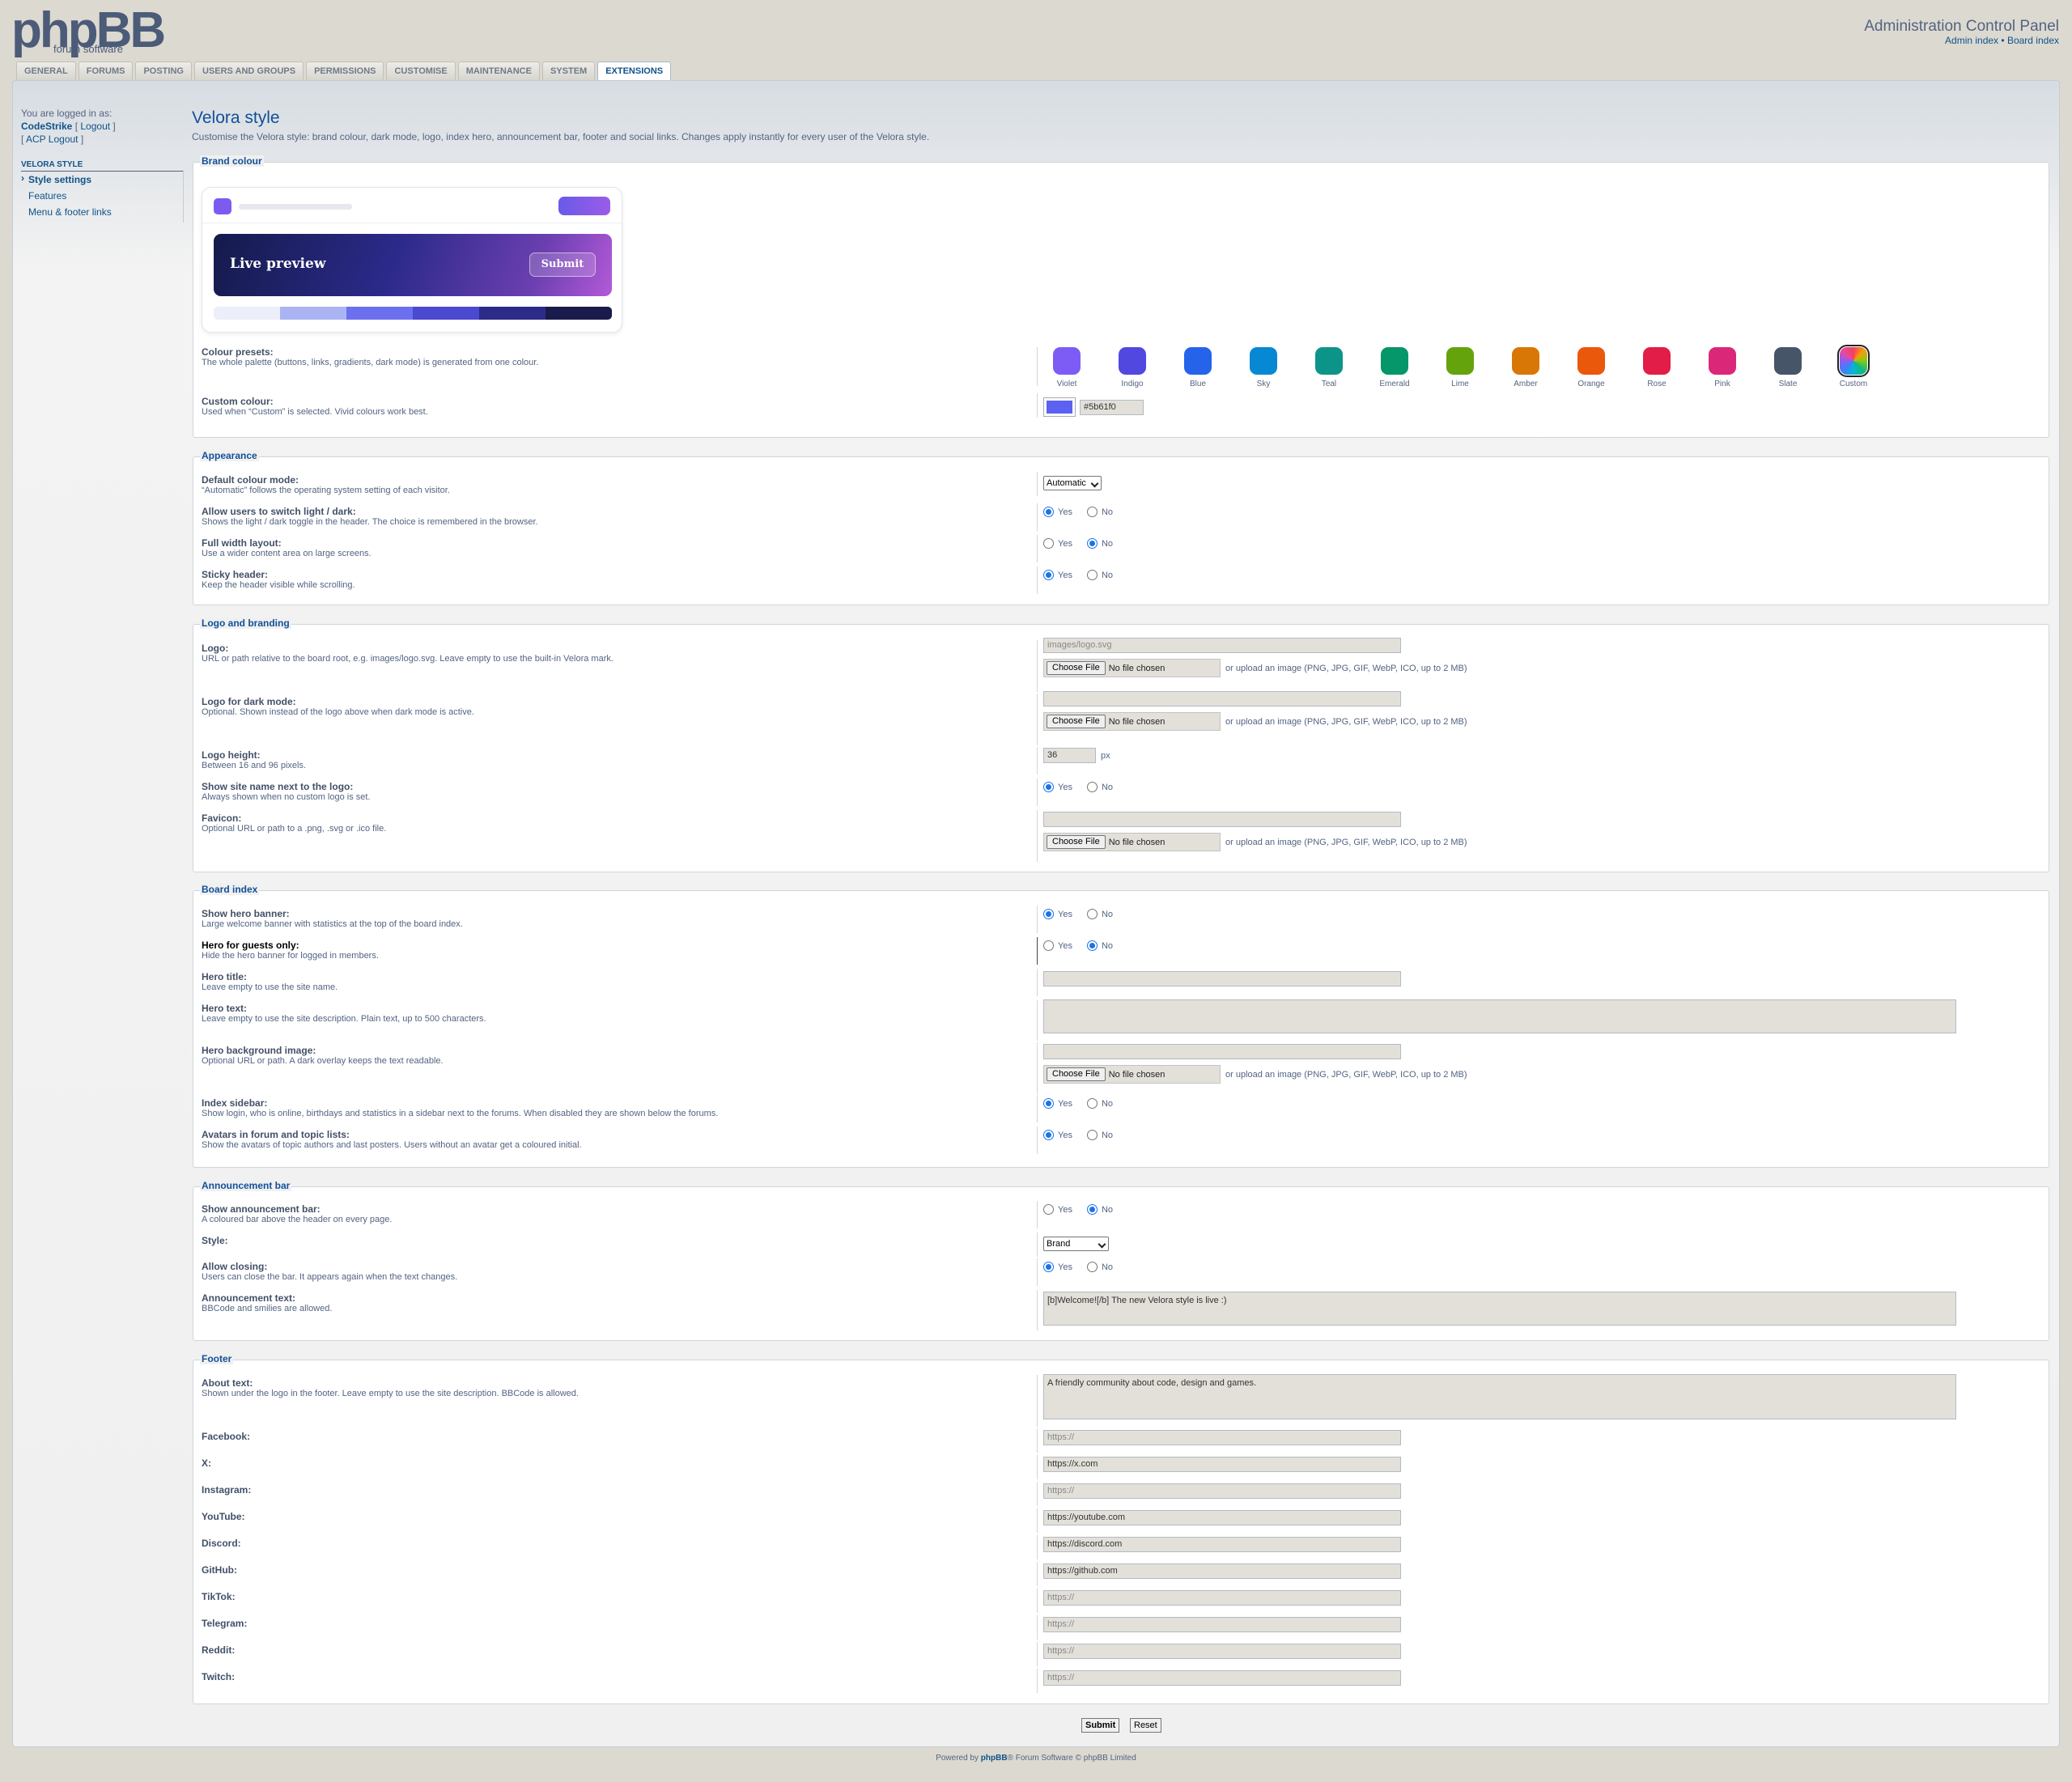 The height and width of the screenshot is (1782, 2072). What do you see at coordinates (421, 71) in the screenshot?
I see `tab-customise: Customise` at bounding box center [421, 71].